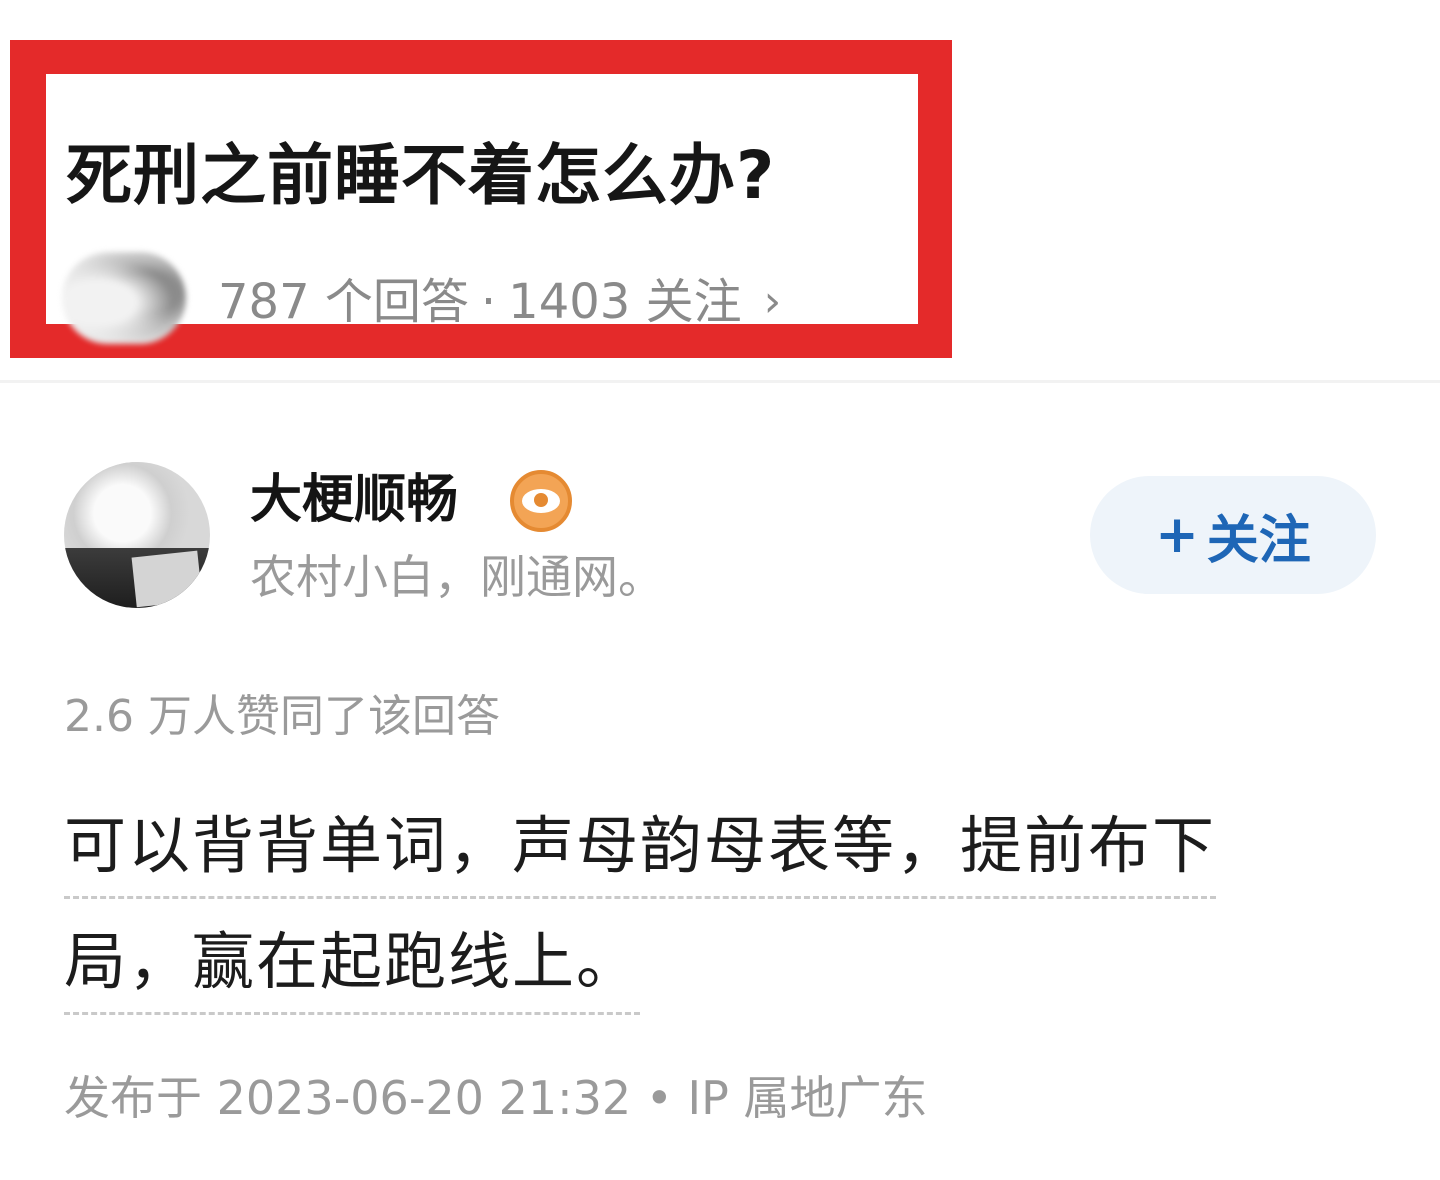 This screenshot has height=1180, width=1440. What do you see at coordinates (720, 381) in the screenshot?
I see `section-divider` at bounding box center [720, 381].